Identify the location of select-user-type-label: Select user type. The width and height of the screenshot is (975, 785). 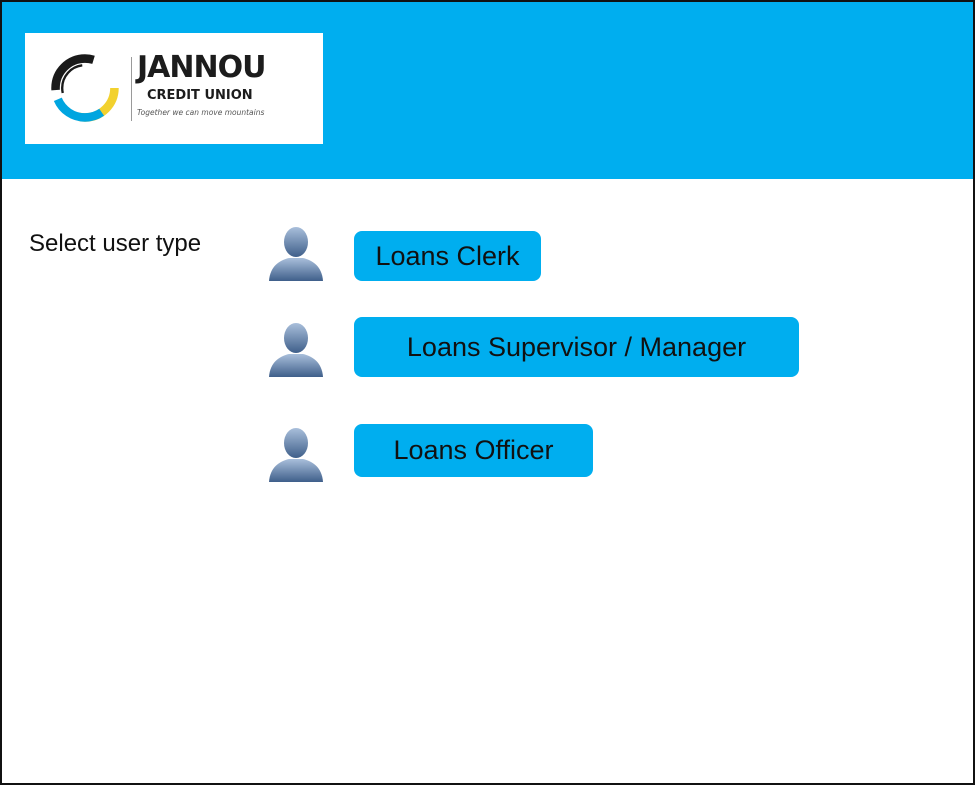
(115, 243).